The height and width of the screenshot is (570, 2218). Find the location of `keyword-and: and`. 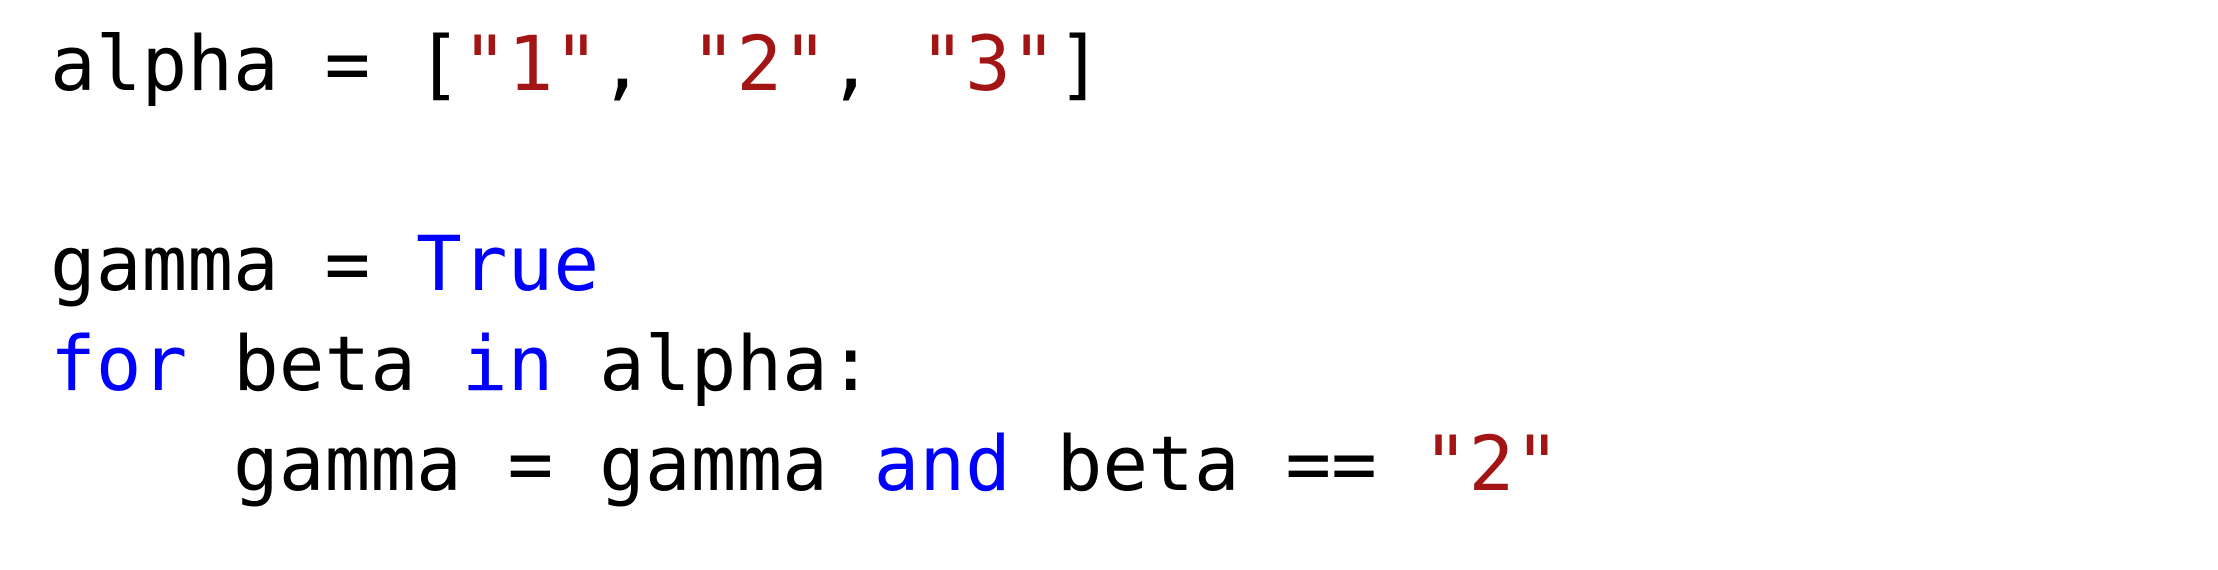

keyword-and: and is located at coordinates (942, 463).